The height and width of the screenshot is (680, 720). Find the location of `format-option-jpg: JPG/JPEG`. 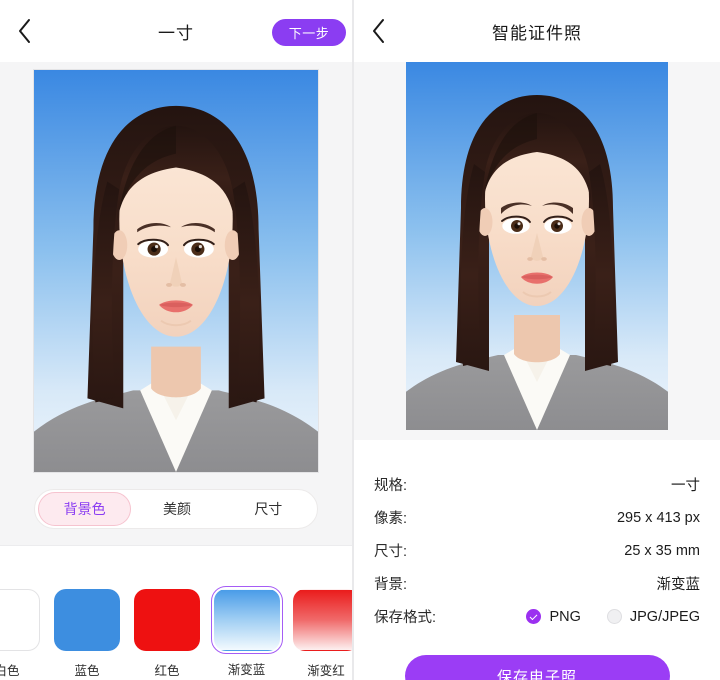

format-option-jpg: JPG/JPEG is located at coordinates (653, 616).